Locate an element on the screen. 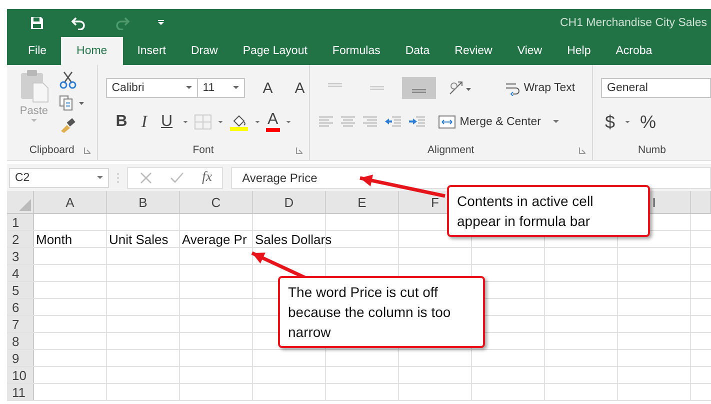 This screenshot has width=711, height=404. callout-box: The word Price is cut off because the column is too narrow is located at coordinates (381, 312).